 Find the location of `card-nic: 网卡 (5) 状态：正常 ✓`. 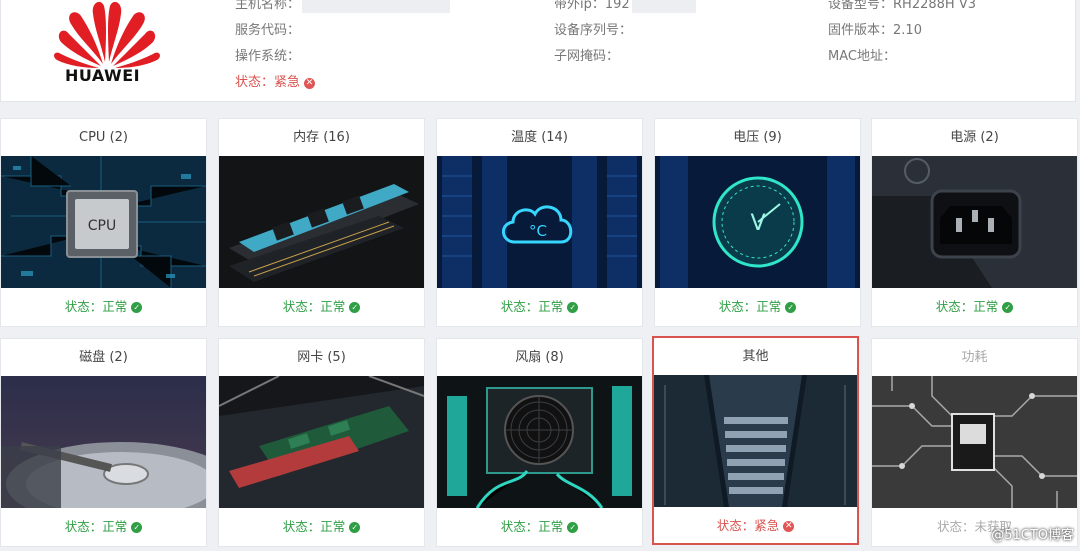

card-nic: 网卡 (5) 状态：正常 ✓ is located at coordinates (321, 442).